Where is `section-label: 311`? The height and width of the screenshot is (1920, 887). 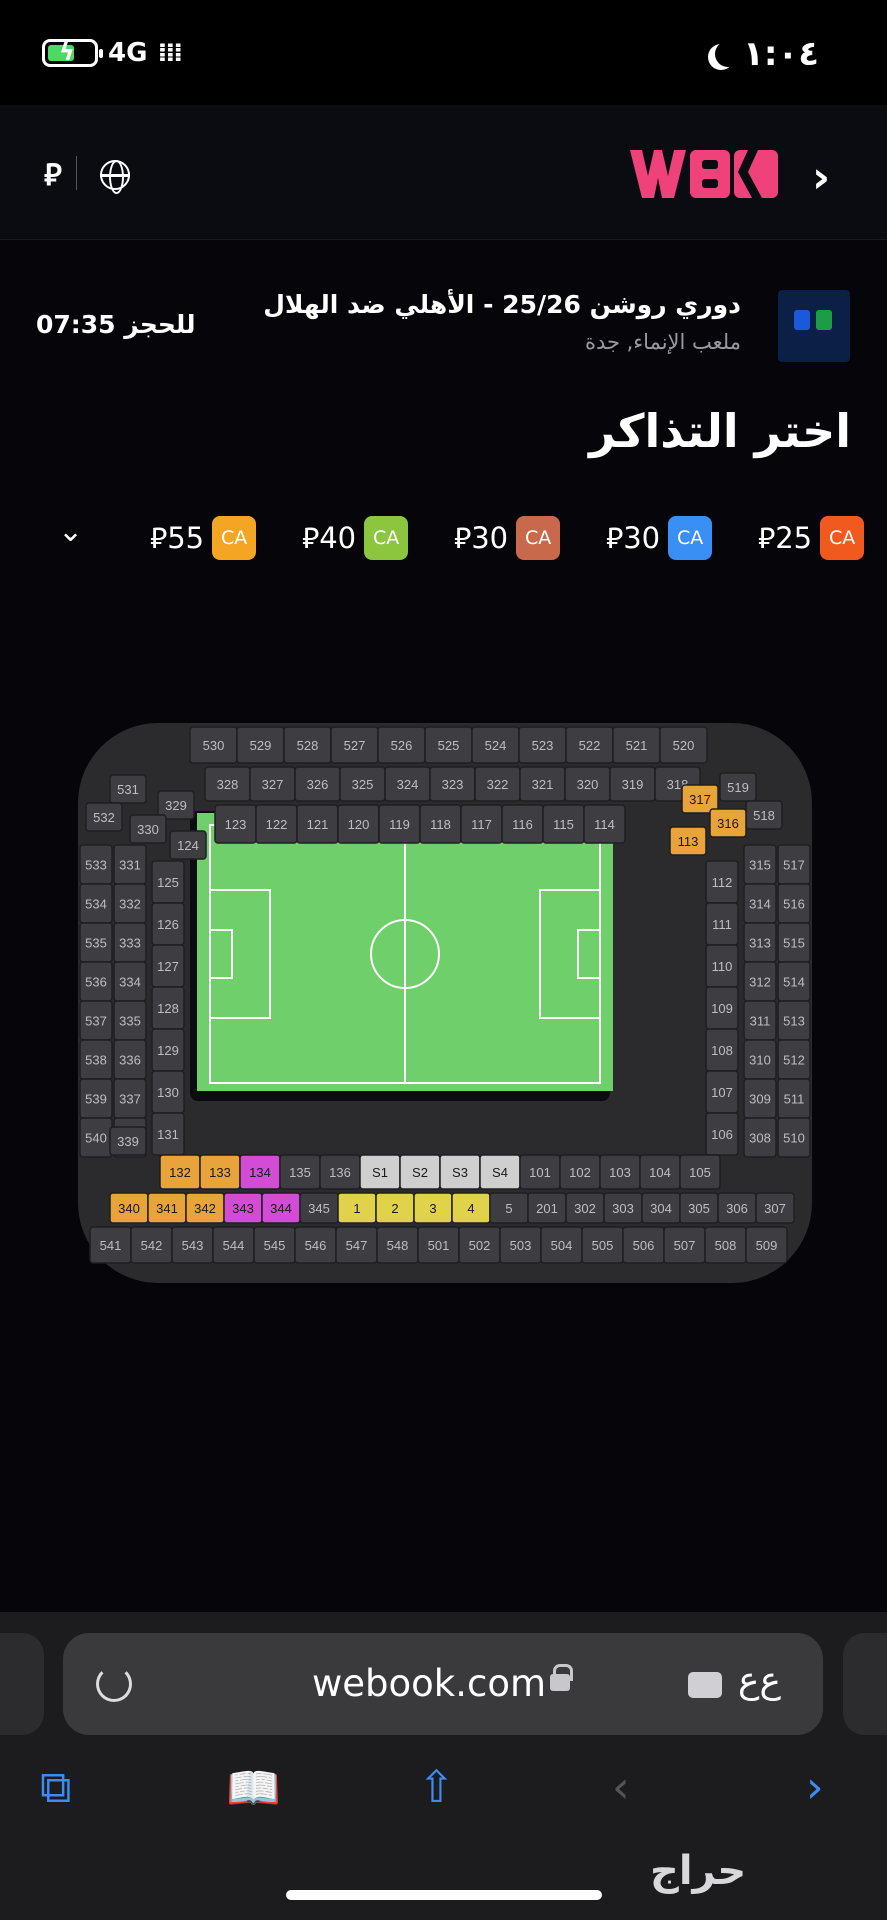
section-label: 311 is located at coordinates (760, 1021).